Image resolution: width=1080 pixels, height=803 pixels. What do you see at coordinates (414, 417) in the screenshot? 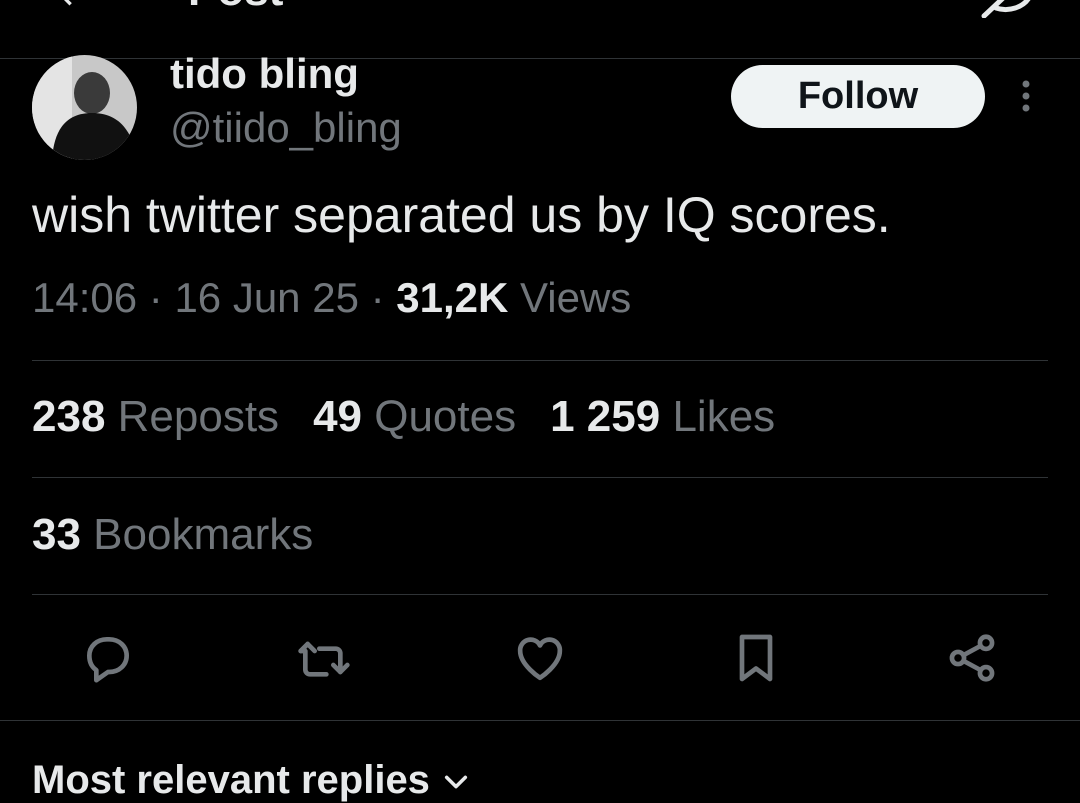
I see `quotes-stat: 49 Quotes` at bounding box center [414, 417].